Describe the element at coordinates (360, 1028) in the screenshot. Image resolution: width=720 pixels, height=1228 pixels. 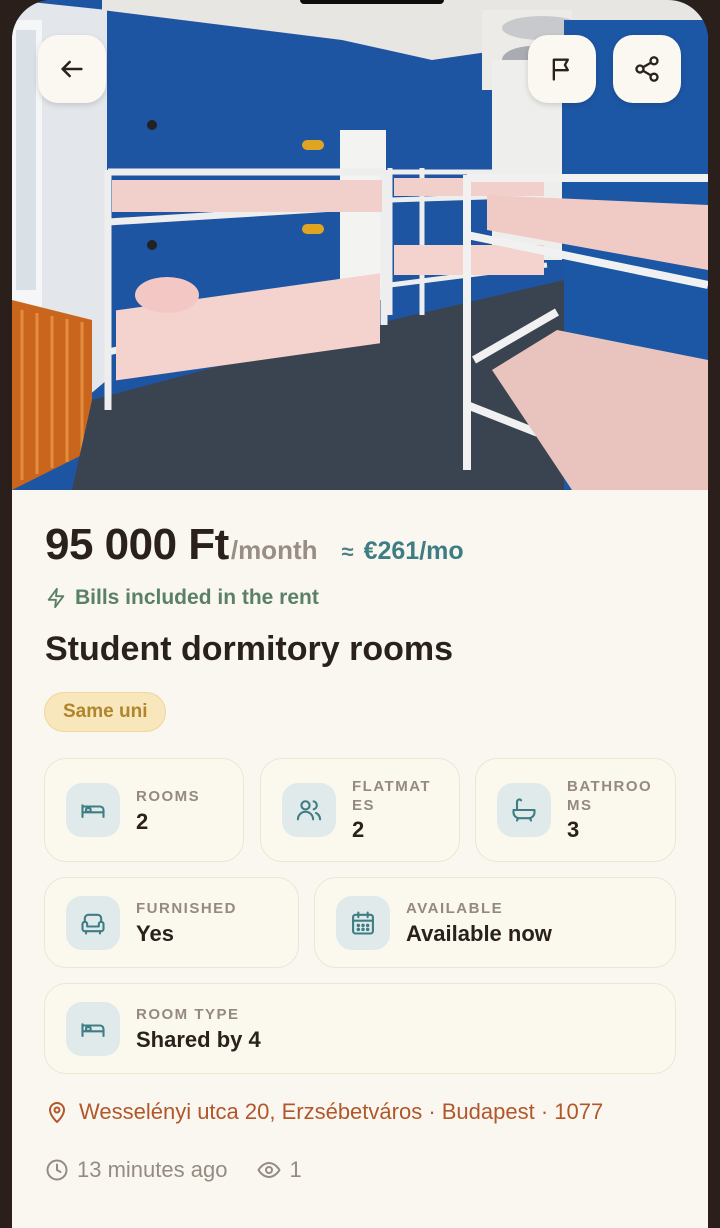
I see `feature-room-type: ROOM TYPE Shared by 4` at that location.